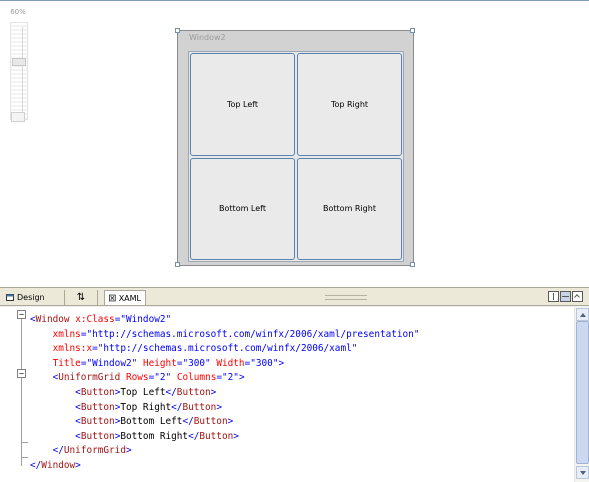 This screenshot has width=589, height=482. I want to click on code-token: Columns, so click(196, 378).